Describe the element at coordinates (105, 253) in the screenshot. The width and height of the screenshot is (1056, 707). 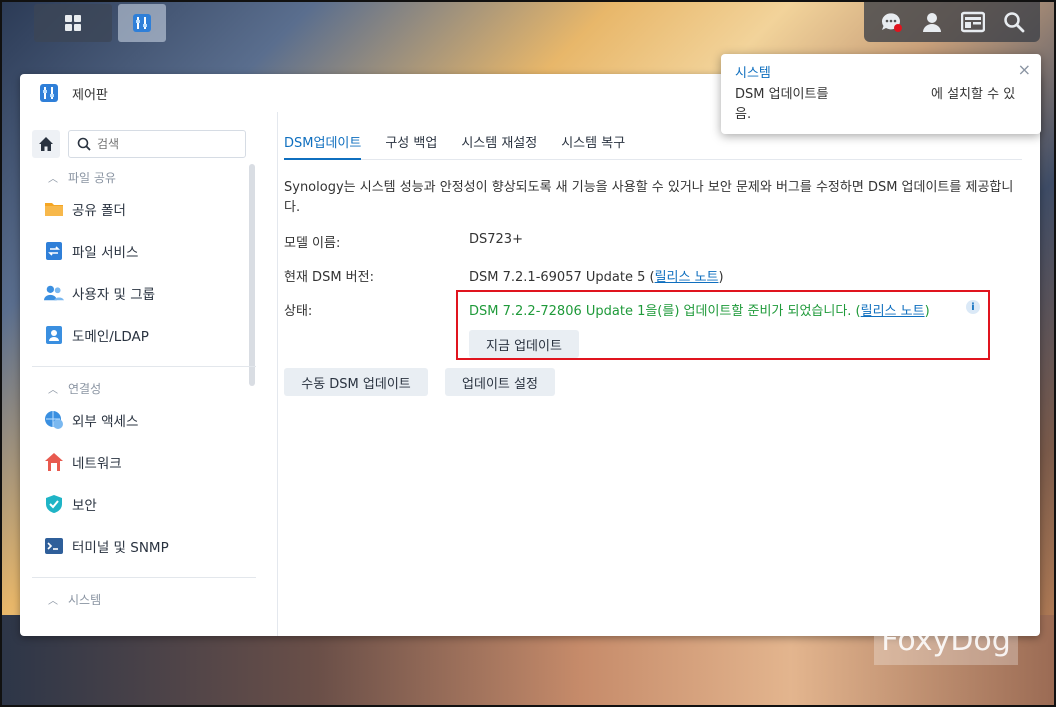
I see `sidebar-item-label: 파일 서비스` at that location.